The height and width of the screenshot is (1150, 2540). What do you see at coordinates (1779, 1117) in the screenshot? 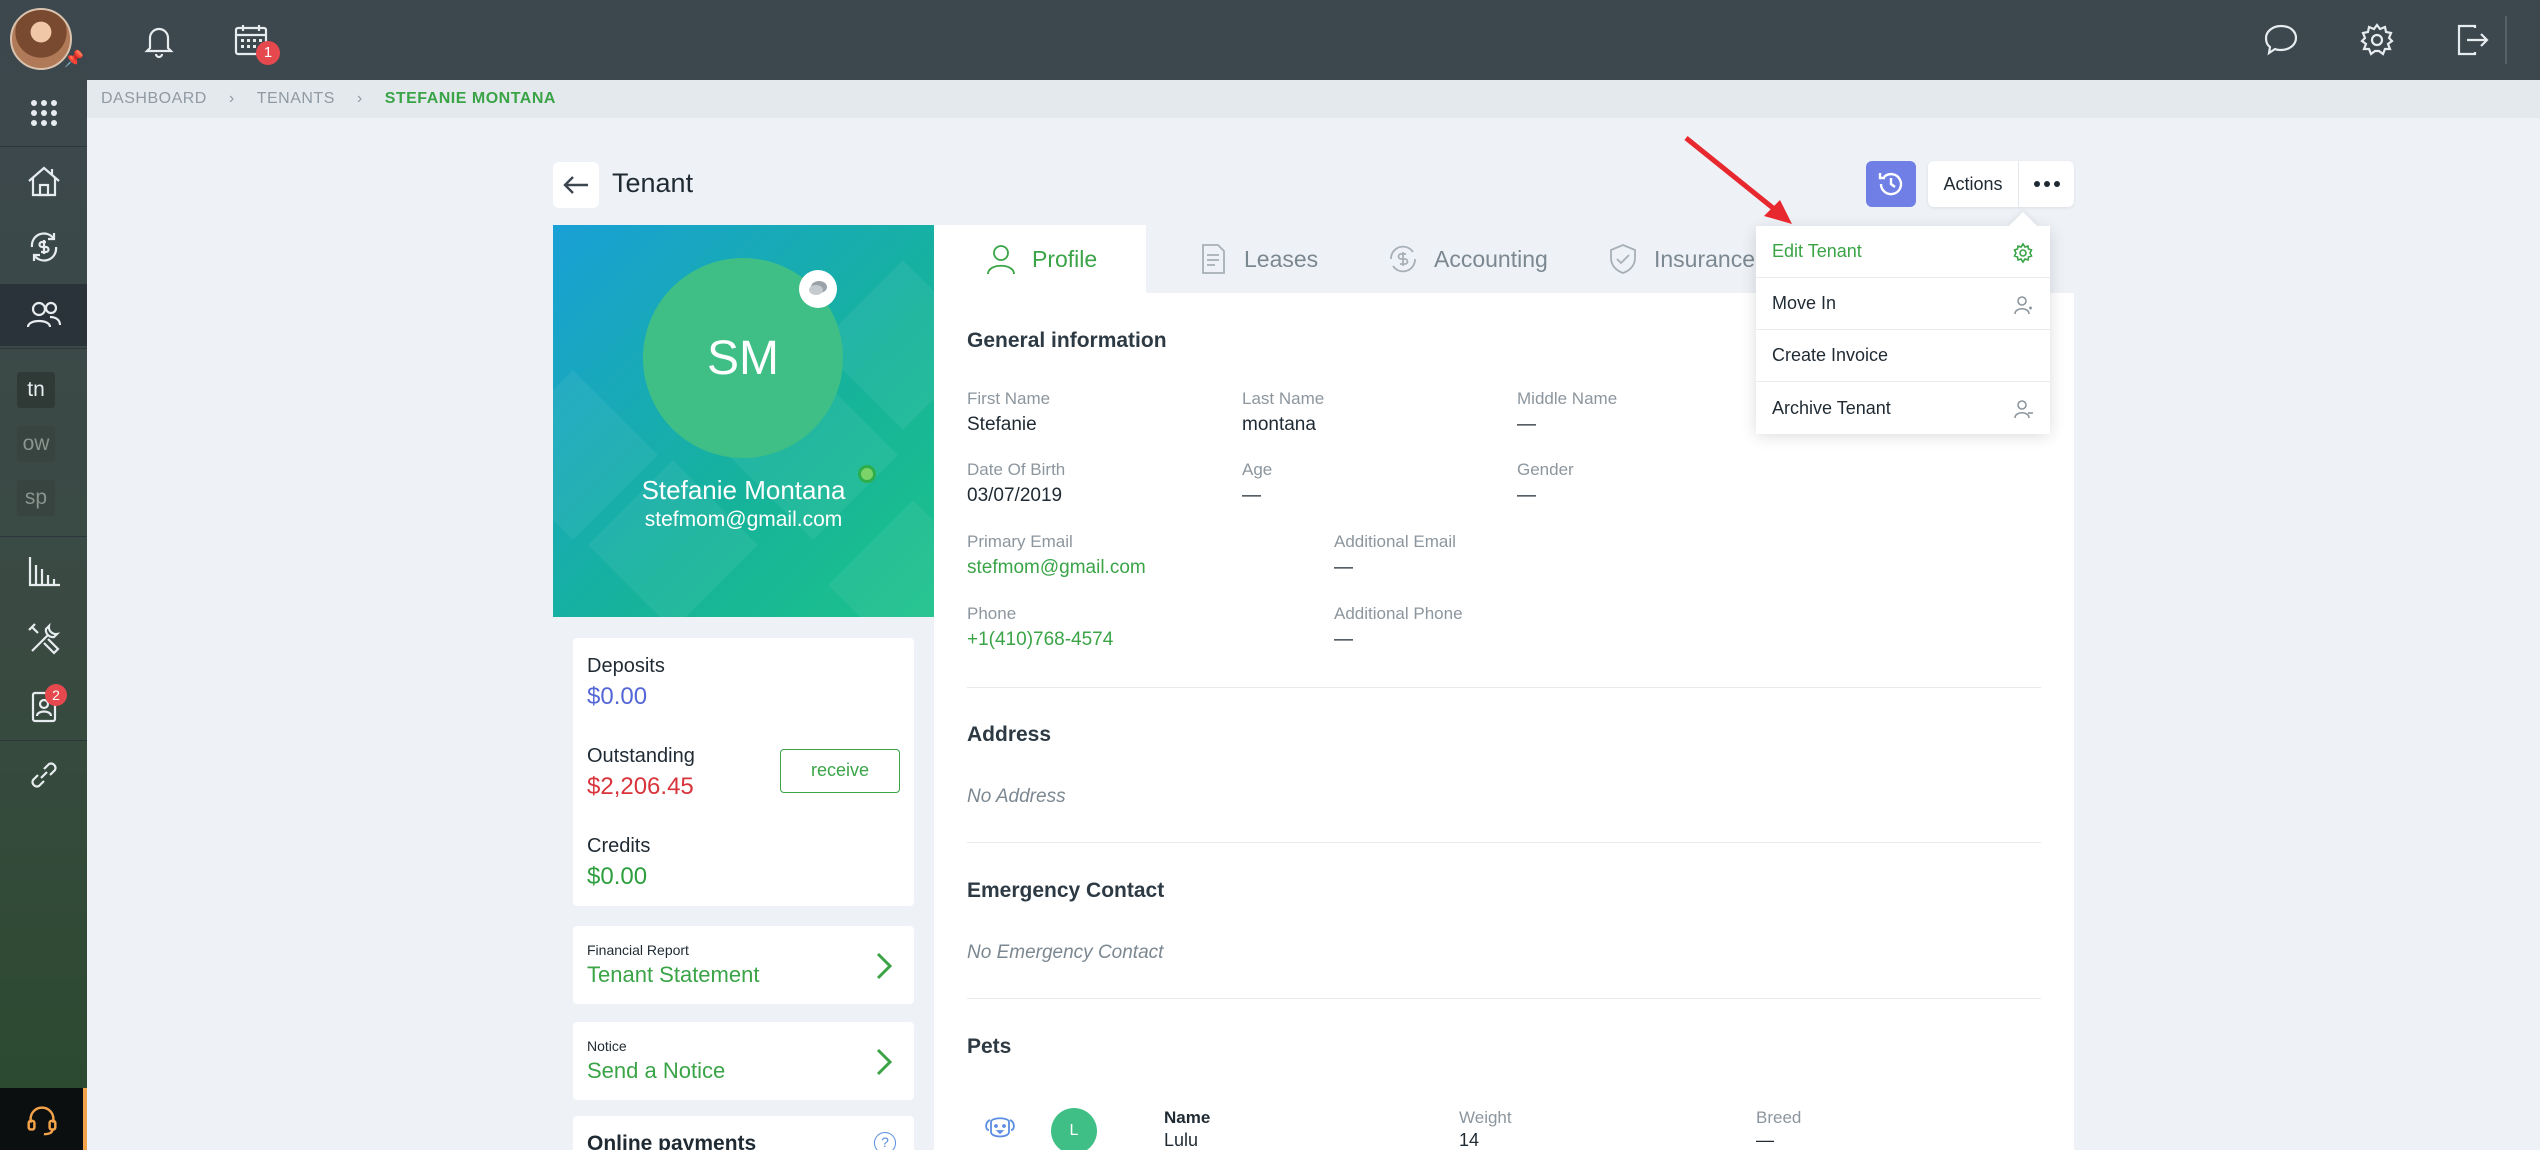
I see `pet-breed-label: Breed` at bounding box center [1779, 1117].